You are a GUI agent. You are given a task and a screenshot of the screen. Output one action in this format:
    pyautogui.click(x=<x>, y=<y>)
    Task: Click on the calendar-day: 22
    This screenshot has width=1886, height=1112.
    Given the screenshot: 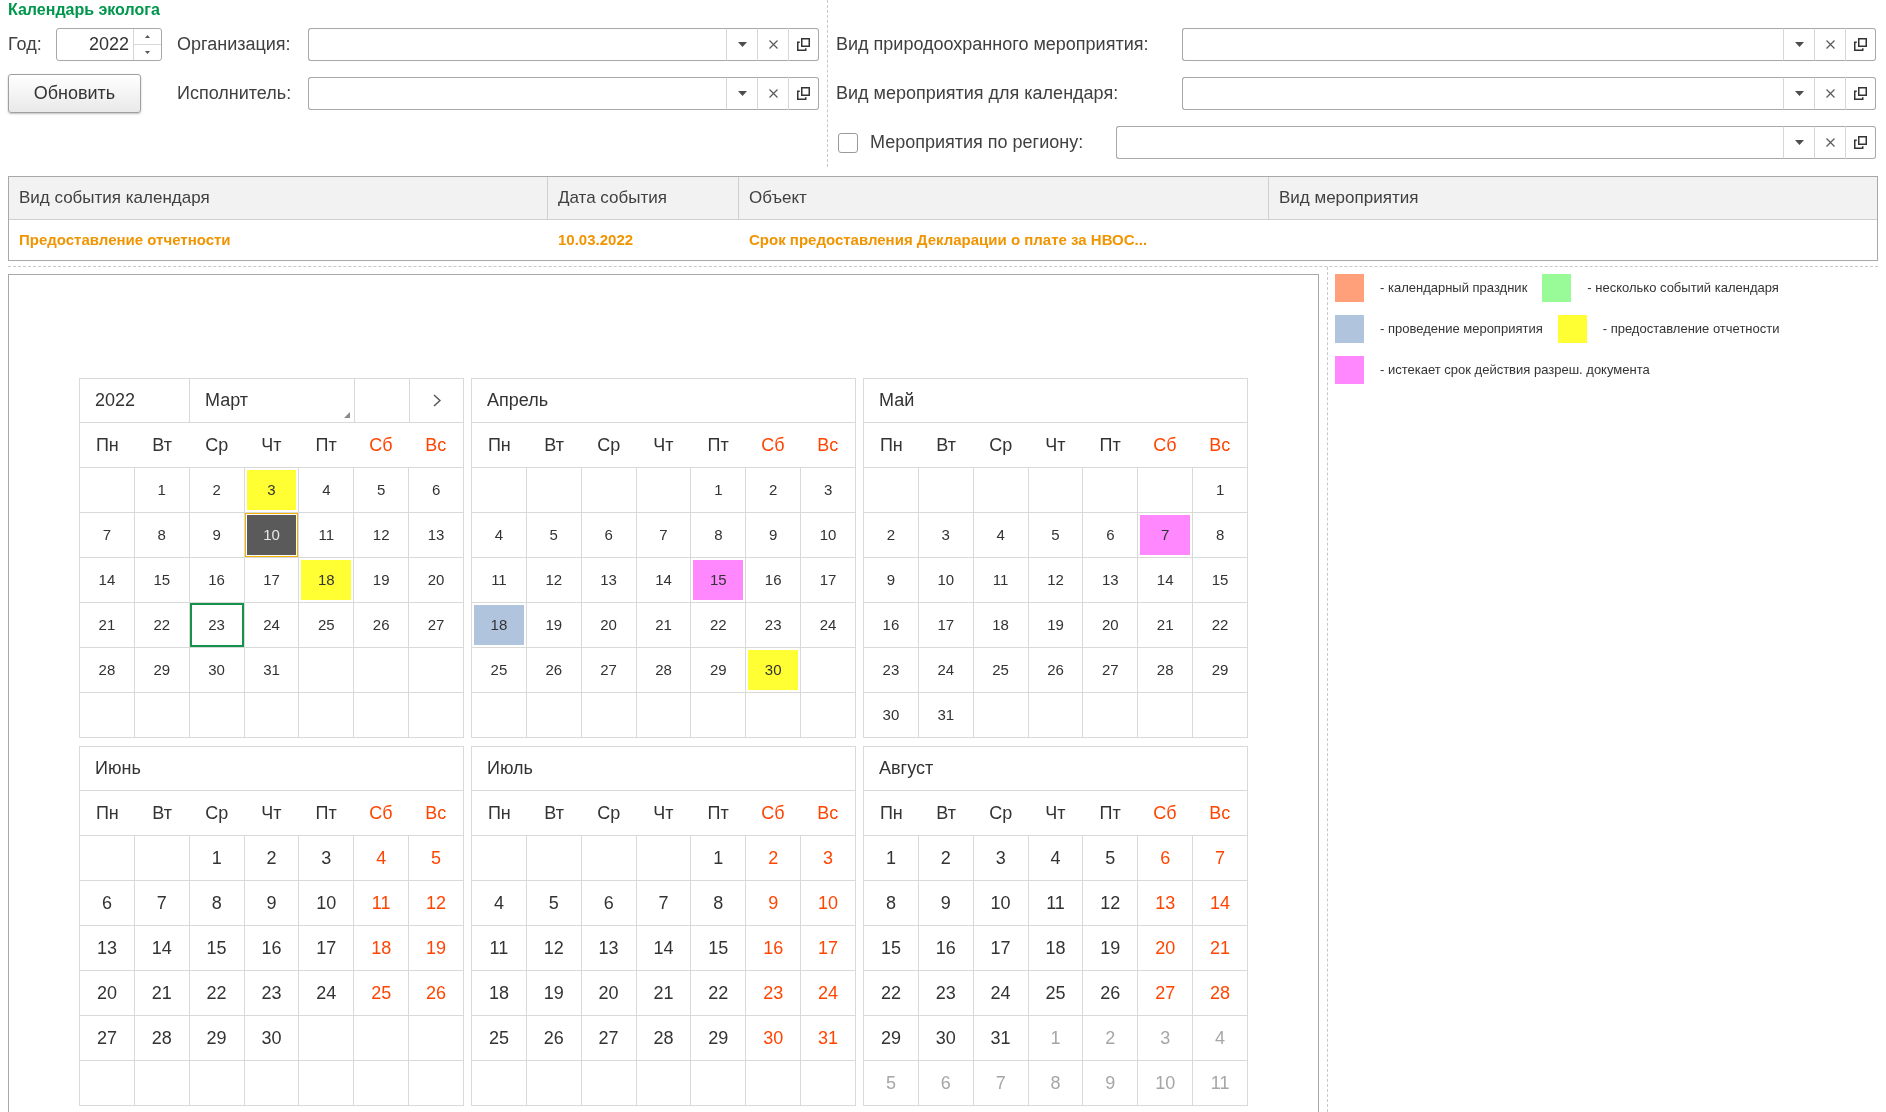 What is the action you would take?
    pyautogui.click(x=718, y=625)
    